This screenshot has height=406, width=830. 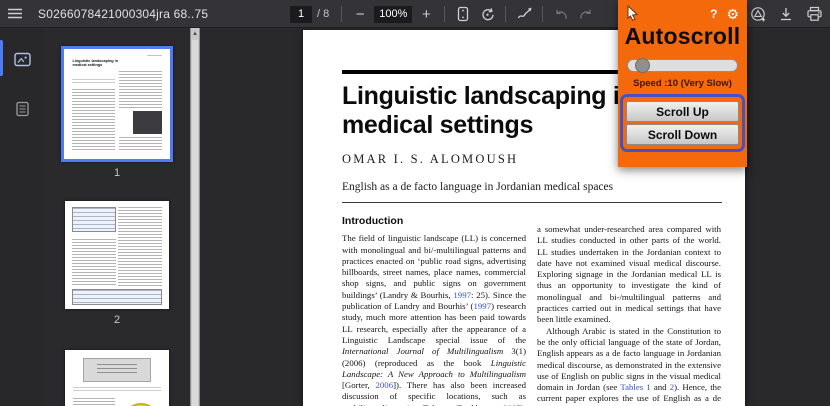 I want to click on citation-link: Tables 1, so click(x=635, y=387).